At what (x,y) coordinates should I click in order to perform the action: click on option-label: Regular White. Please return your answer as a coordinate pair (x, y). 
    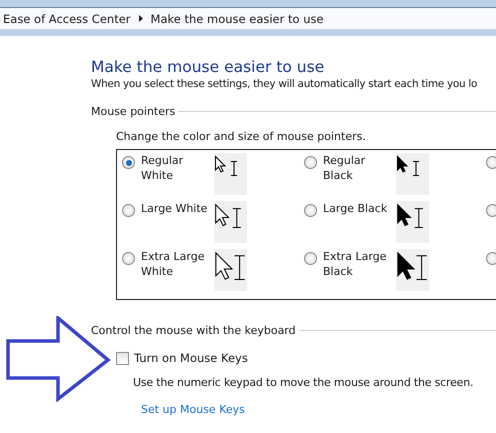
    Looking at the image, I should click on (162, 168).